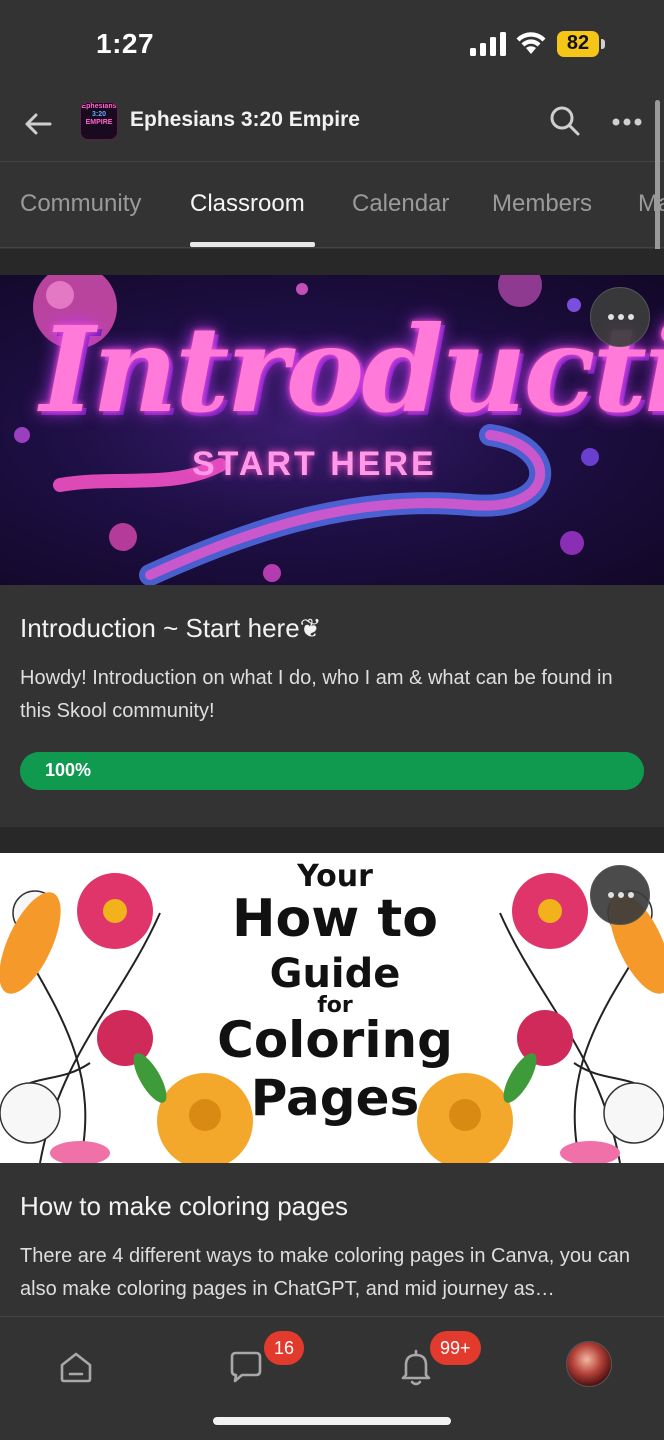 This screenshot has width=664, height=1440. I want to click on tab-calendar: Calendar, so click(400, 204).